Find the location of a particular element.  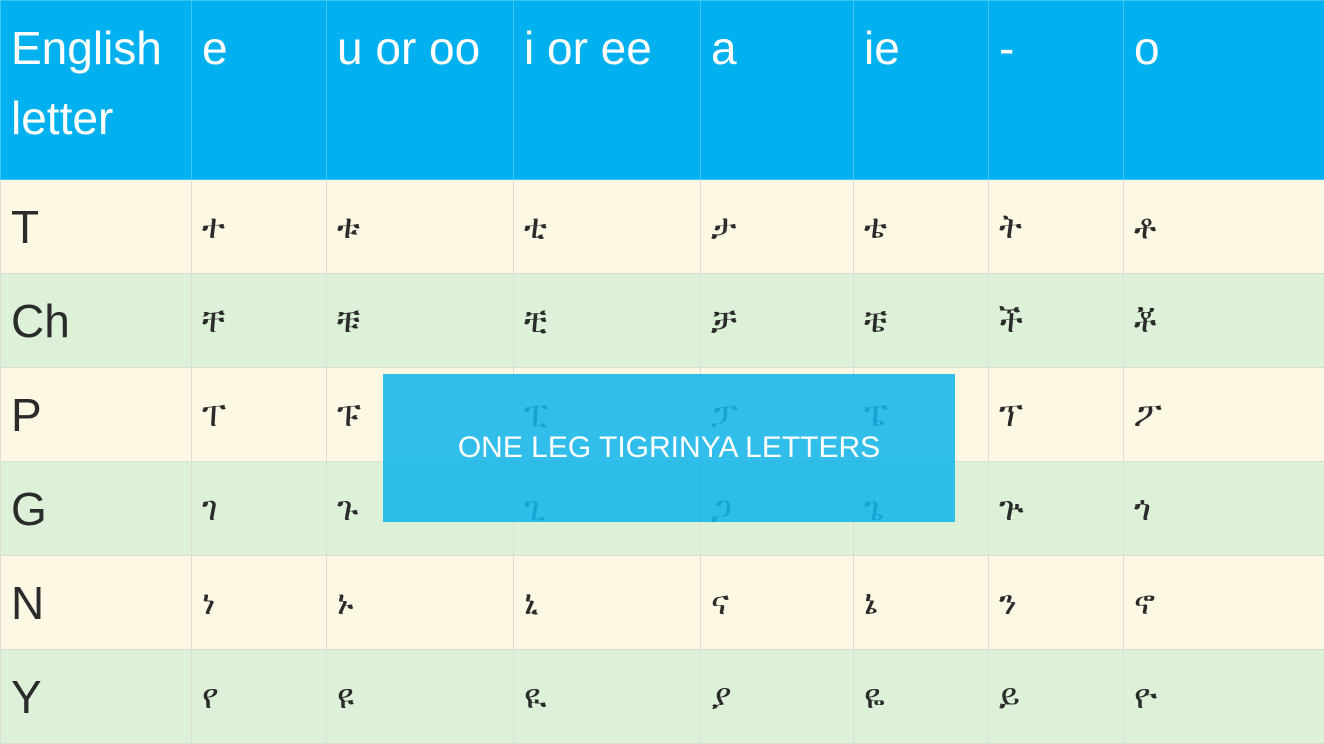

english-letter-cell: Y is located at coordinates (96, 697).